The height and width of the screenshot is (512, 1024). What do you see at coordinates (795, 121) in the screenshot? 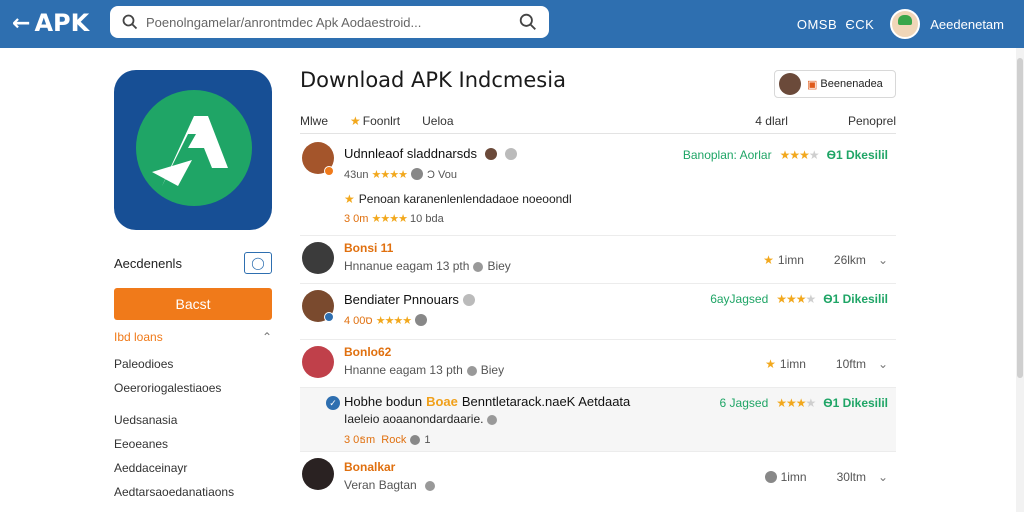
I see `tab-right: 4 dlarl Penoprel` at bounding box center [795, 121].